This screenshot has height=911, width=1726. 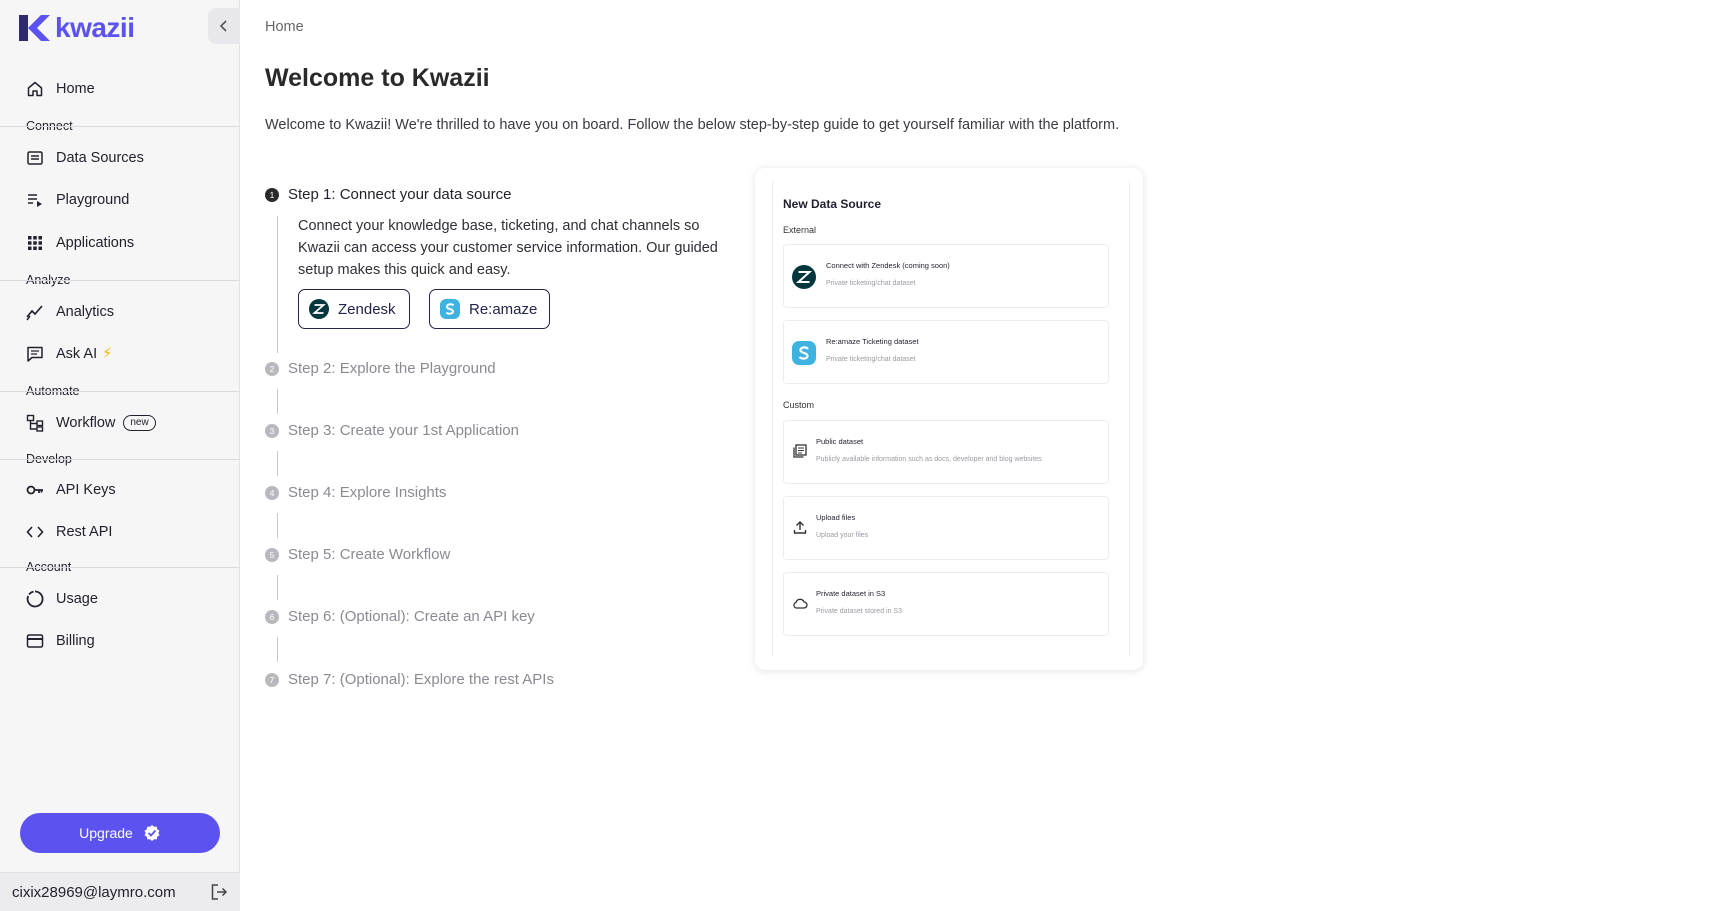 I want to click on preview-section-custom: Custom, so click(x=799, y=405).